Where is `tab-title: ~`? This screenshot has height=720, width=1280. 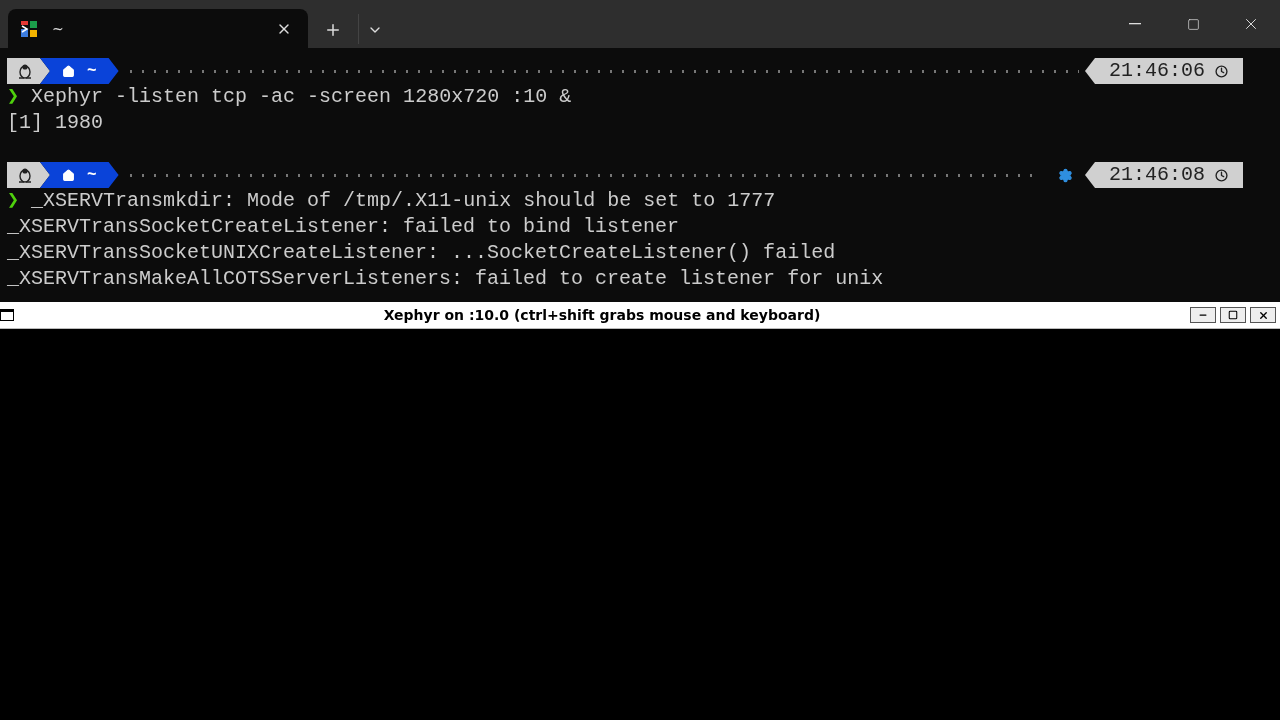 tab-title: ~ is located at coordinates (58, 28).